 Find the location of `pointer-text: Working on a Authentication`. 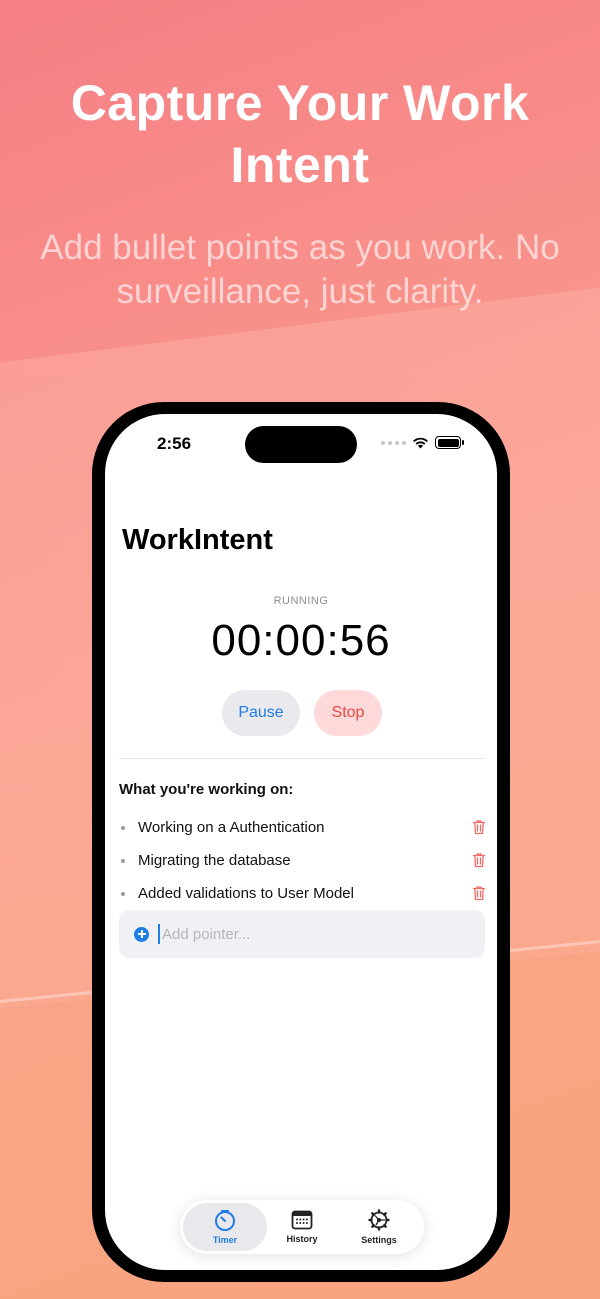

pointer-text: Working on a Authentication is located at coordinates (231, 827).